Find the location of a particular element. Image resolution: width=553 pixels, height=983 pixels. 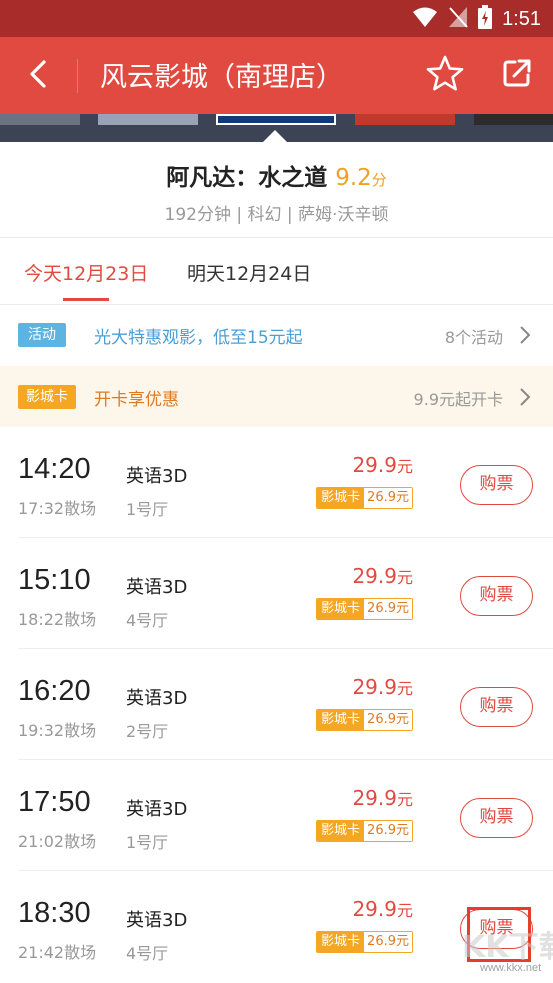

share-button is located at coordinates (517, 75).